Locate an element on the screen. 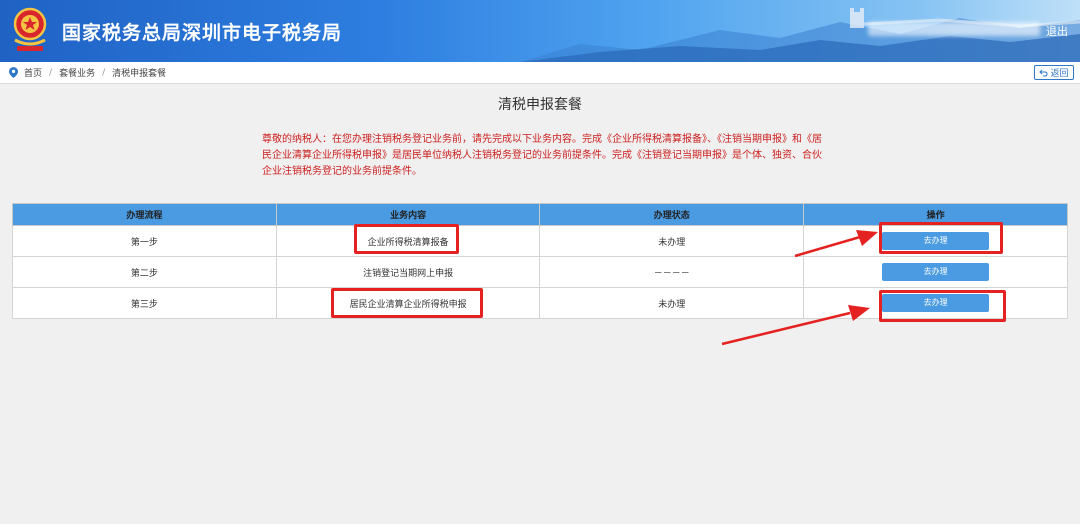  content-cell: 企业所得税清算报备 is located at coordinates (408, 241).